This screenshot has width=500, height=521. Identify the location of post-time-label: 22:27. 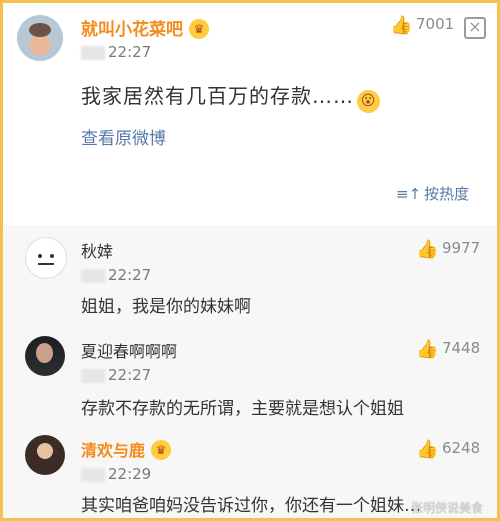
(130, 52).